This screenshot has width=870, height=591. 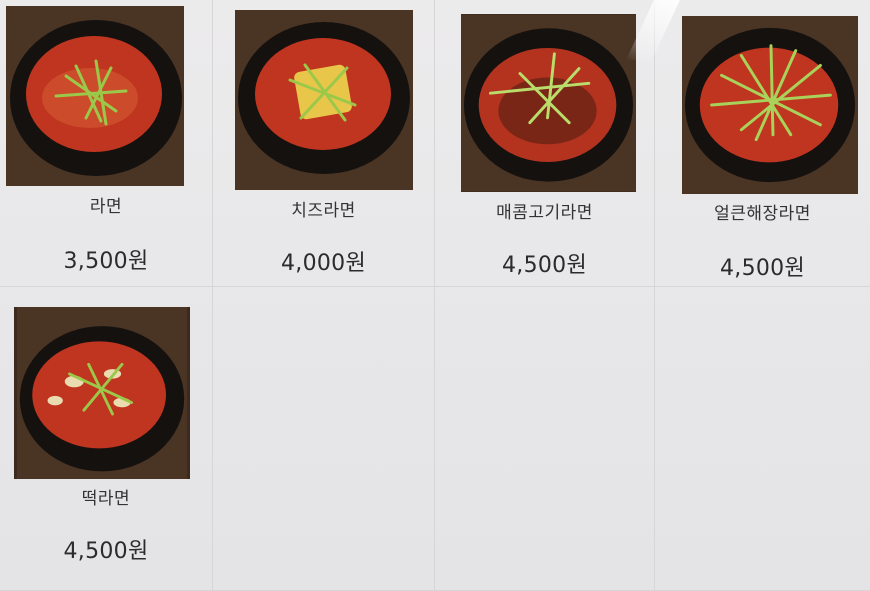 I want to click on menu-item-name: 라면, so click(x=106, y=207).